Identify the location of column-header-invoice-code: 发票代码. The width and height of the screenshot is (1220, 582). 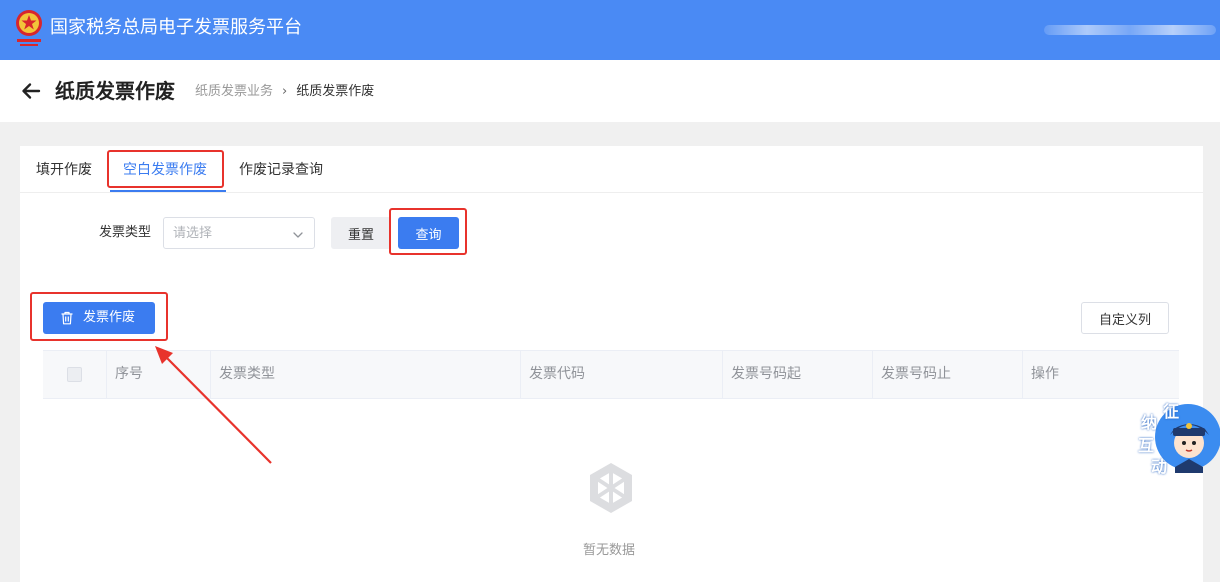
(622, 374).